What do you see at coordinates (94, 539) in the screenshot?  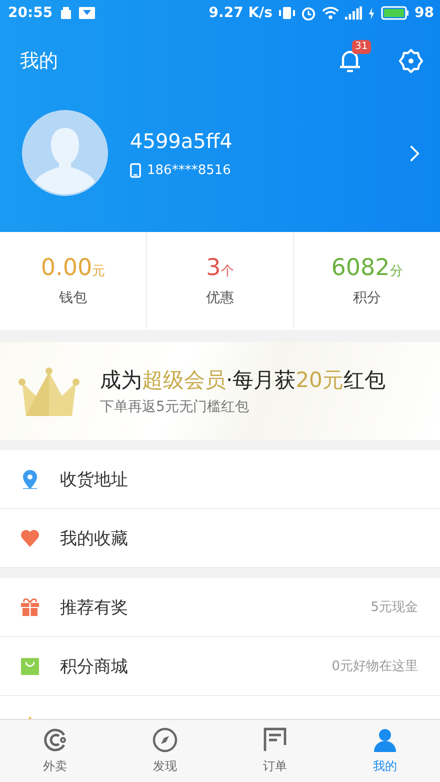 I see `menu-label: 我的收藏` at bounding box center [94, 539].